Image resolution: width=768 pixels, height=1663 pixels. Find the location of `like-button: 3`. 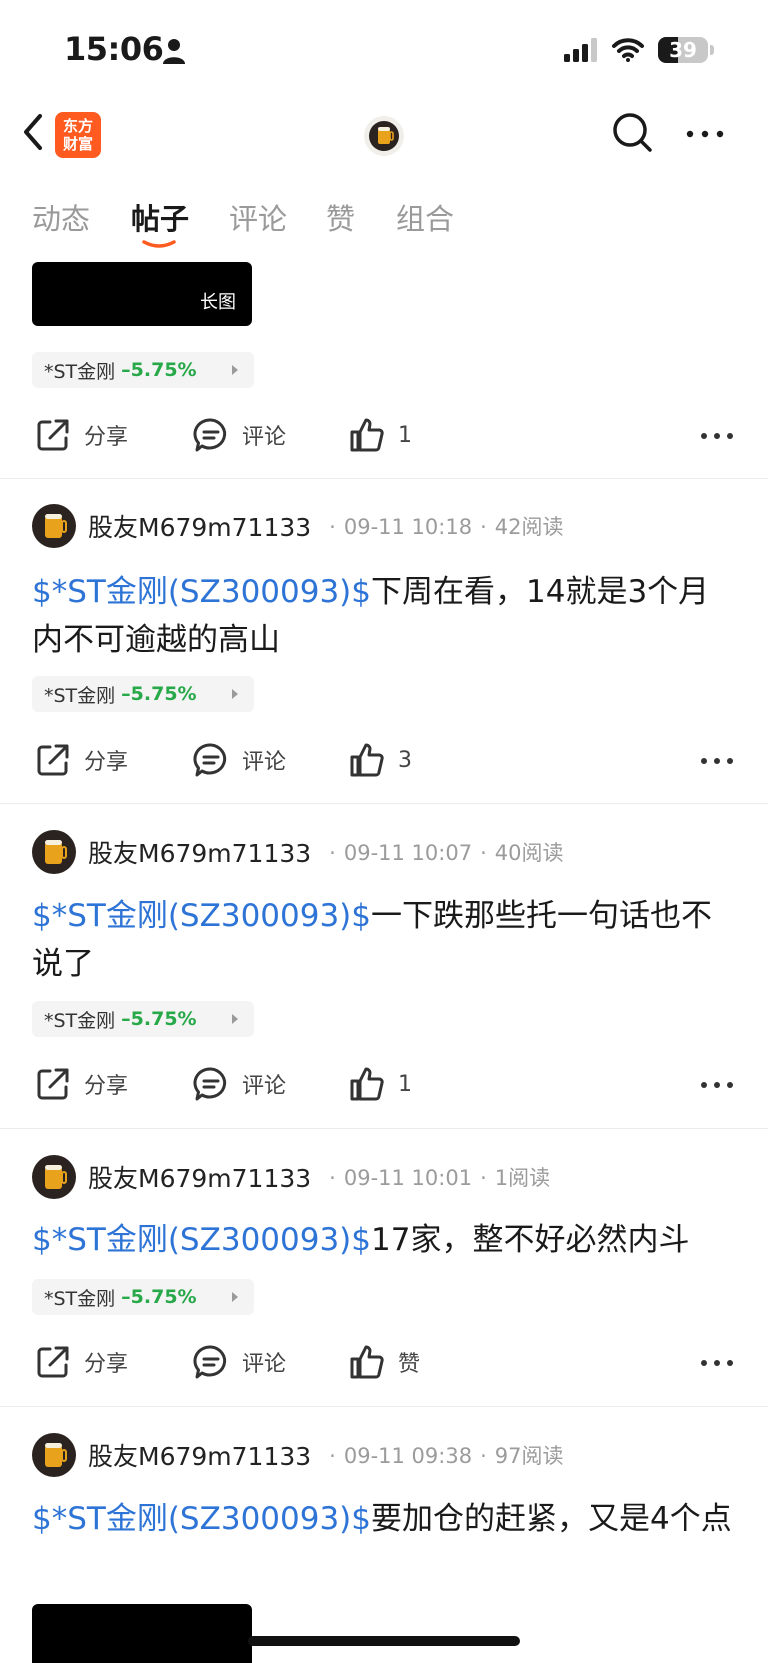

like-button: 3 is located at coordinates (380, 760).